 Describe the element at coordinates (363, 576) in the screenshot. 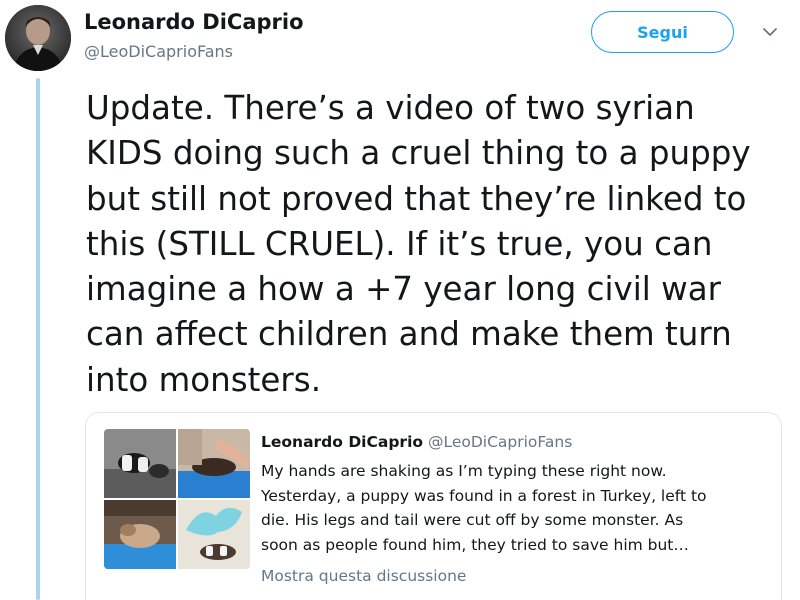

I see `show-thread-link: Mostra questa discussione` at that location.